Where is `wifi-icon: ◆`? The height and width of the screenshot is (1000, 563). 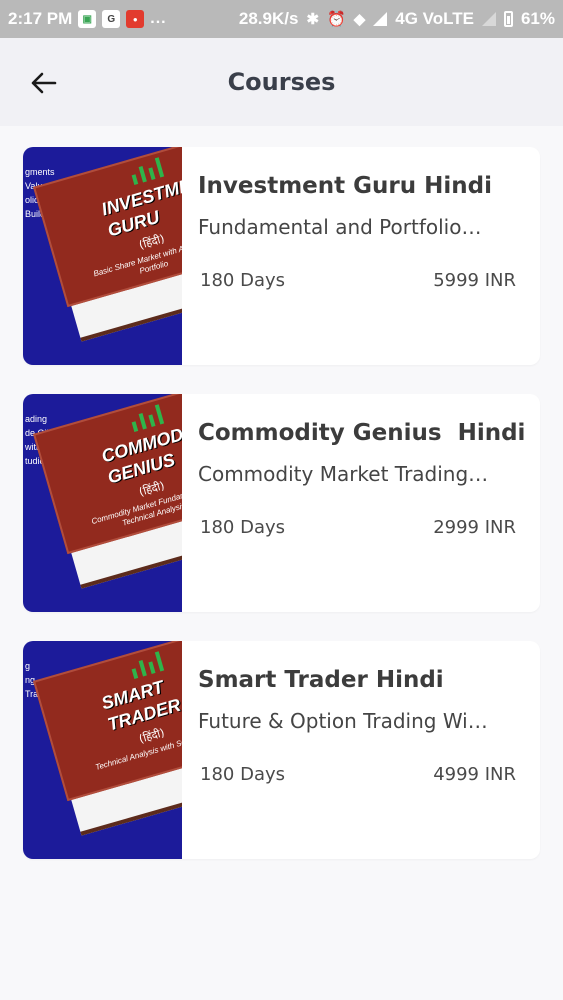
wifi-icon: ◆ is located at coordinates (359, 19).